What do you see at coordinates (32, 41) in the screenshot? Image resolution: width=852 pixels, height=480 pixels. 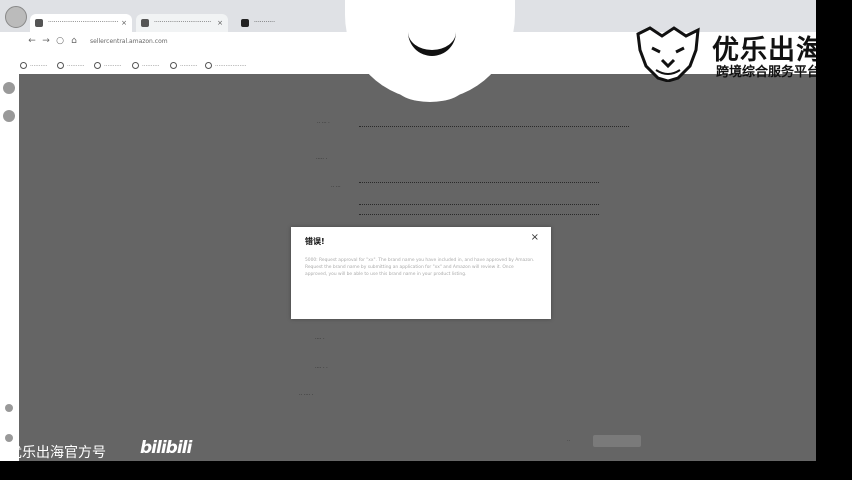 I see `back-icon: ←` at bounding box center [32, 41].